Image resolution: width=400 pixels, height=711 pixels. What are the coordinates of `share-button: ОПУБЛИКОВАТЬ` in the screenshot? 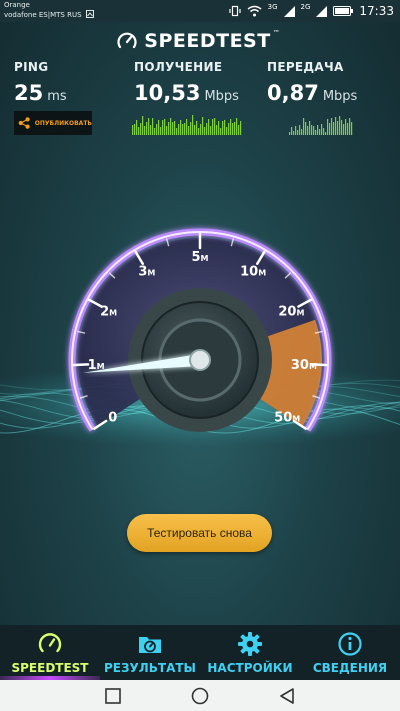 It's located at (53, 123).